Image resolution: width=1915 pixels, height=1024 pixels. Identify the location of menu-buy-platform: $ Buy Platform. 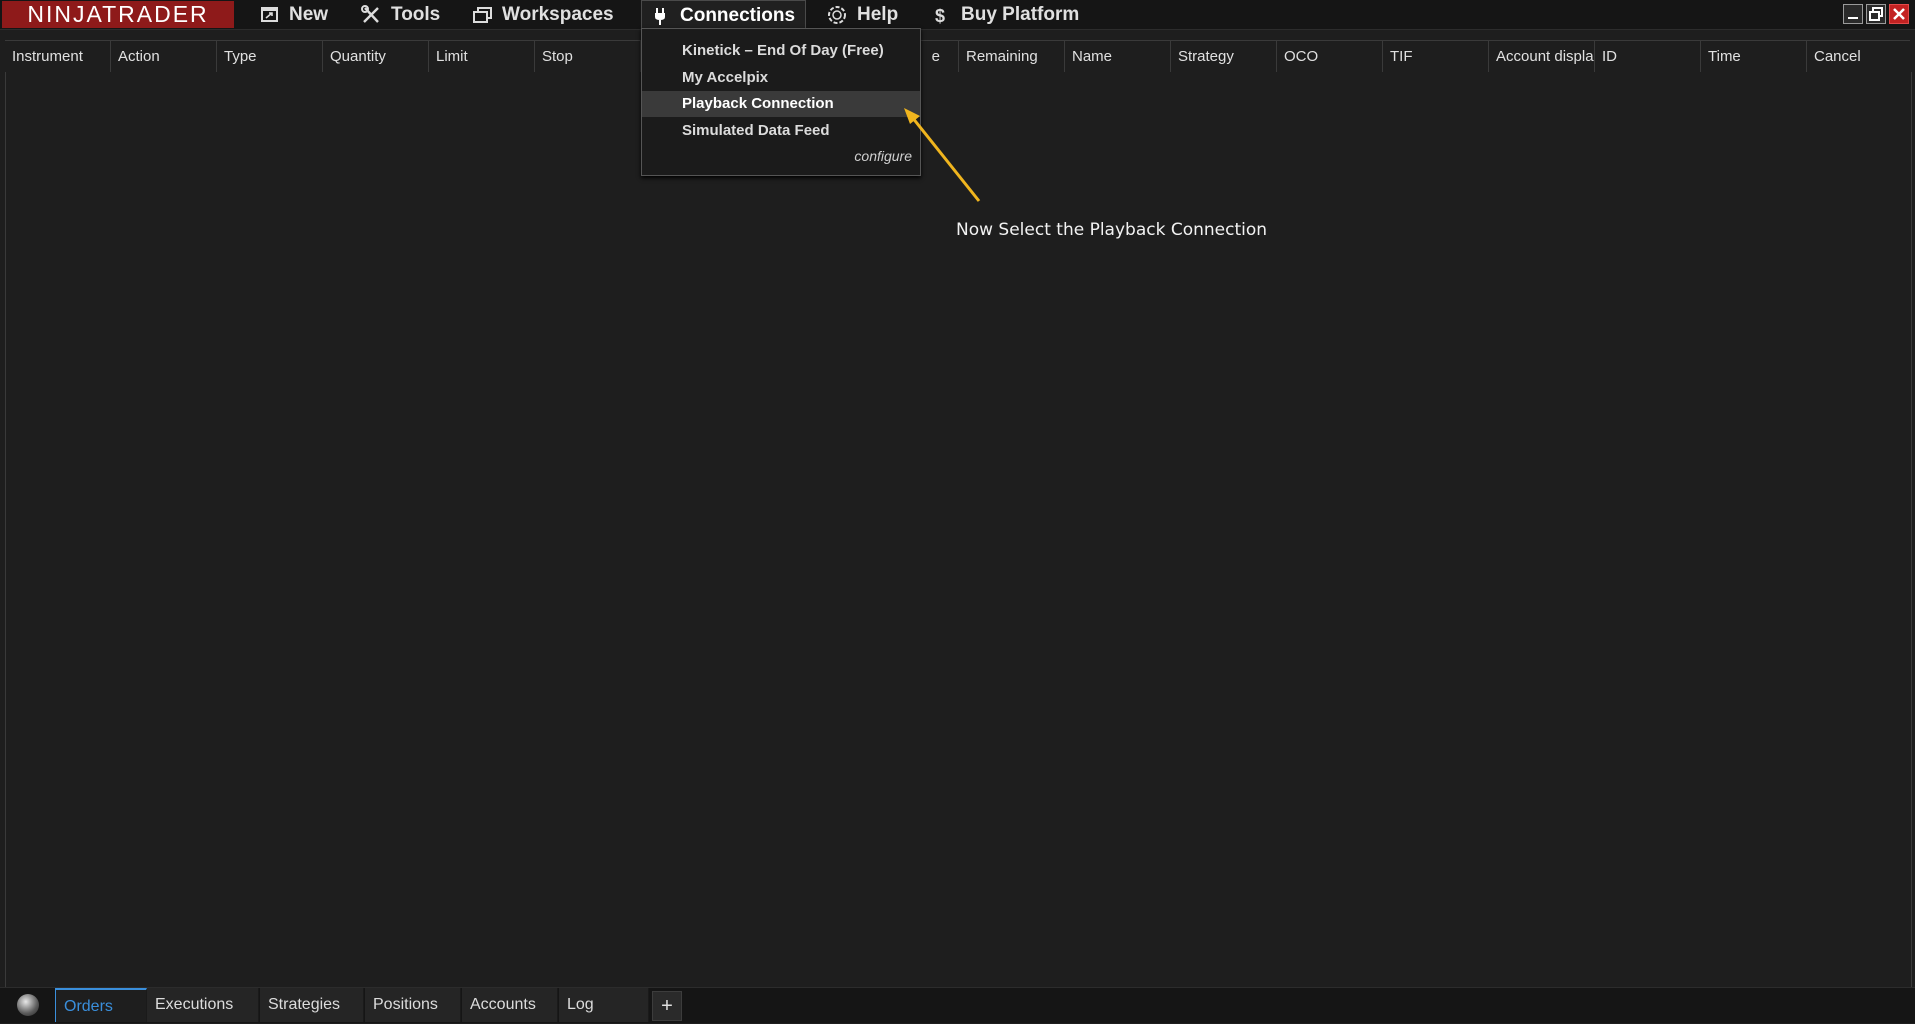
(1011, 14).